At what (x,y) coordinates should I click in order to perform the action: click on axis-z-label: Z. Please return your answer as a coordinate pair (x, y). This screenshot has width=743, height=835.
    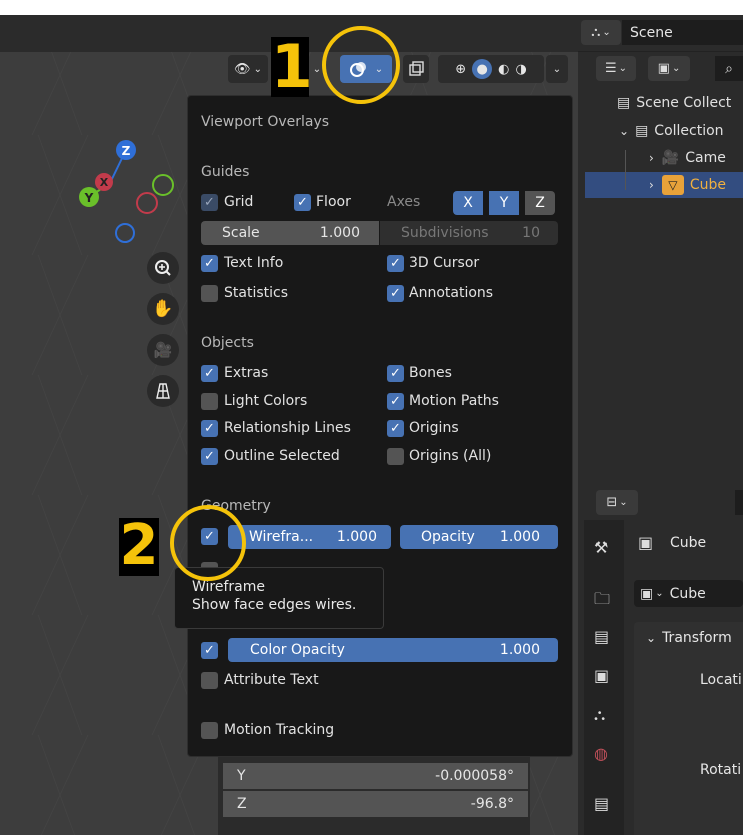
    Looking at the image, I should click on (540, 203).